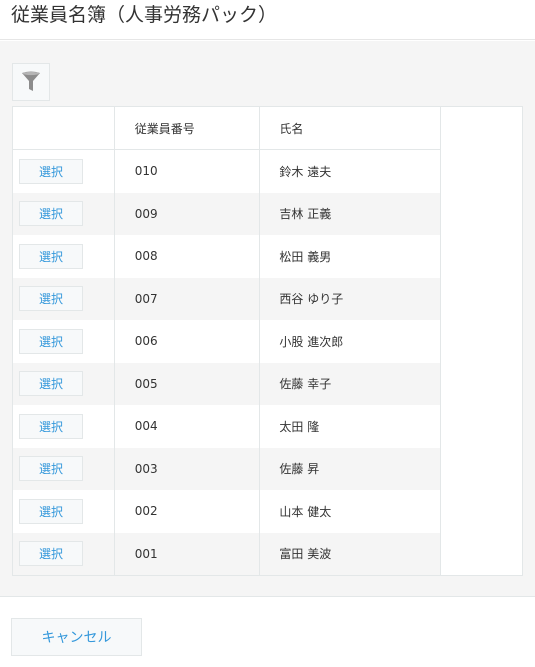  I want to click on employee-name: 吉林 正義, so click(305, 214).